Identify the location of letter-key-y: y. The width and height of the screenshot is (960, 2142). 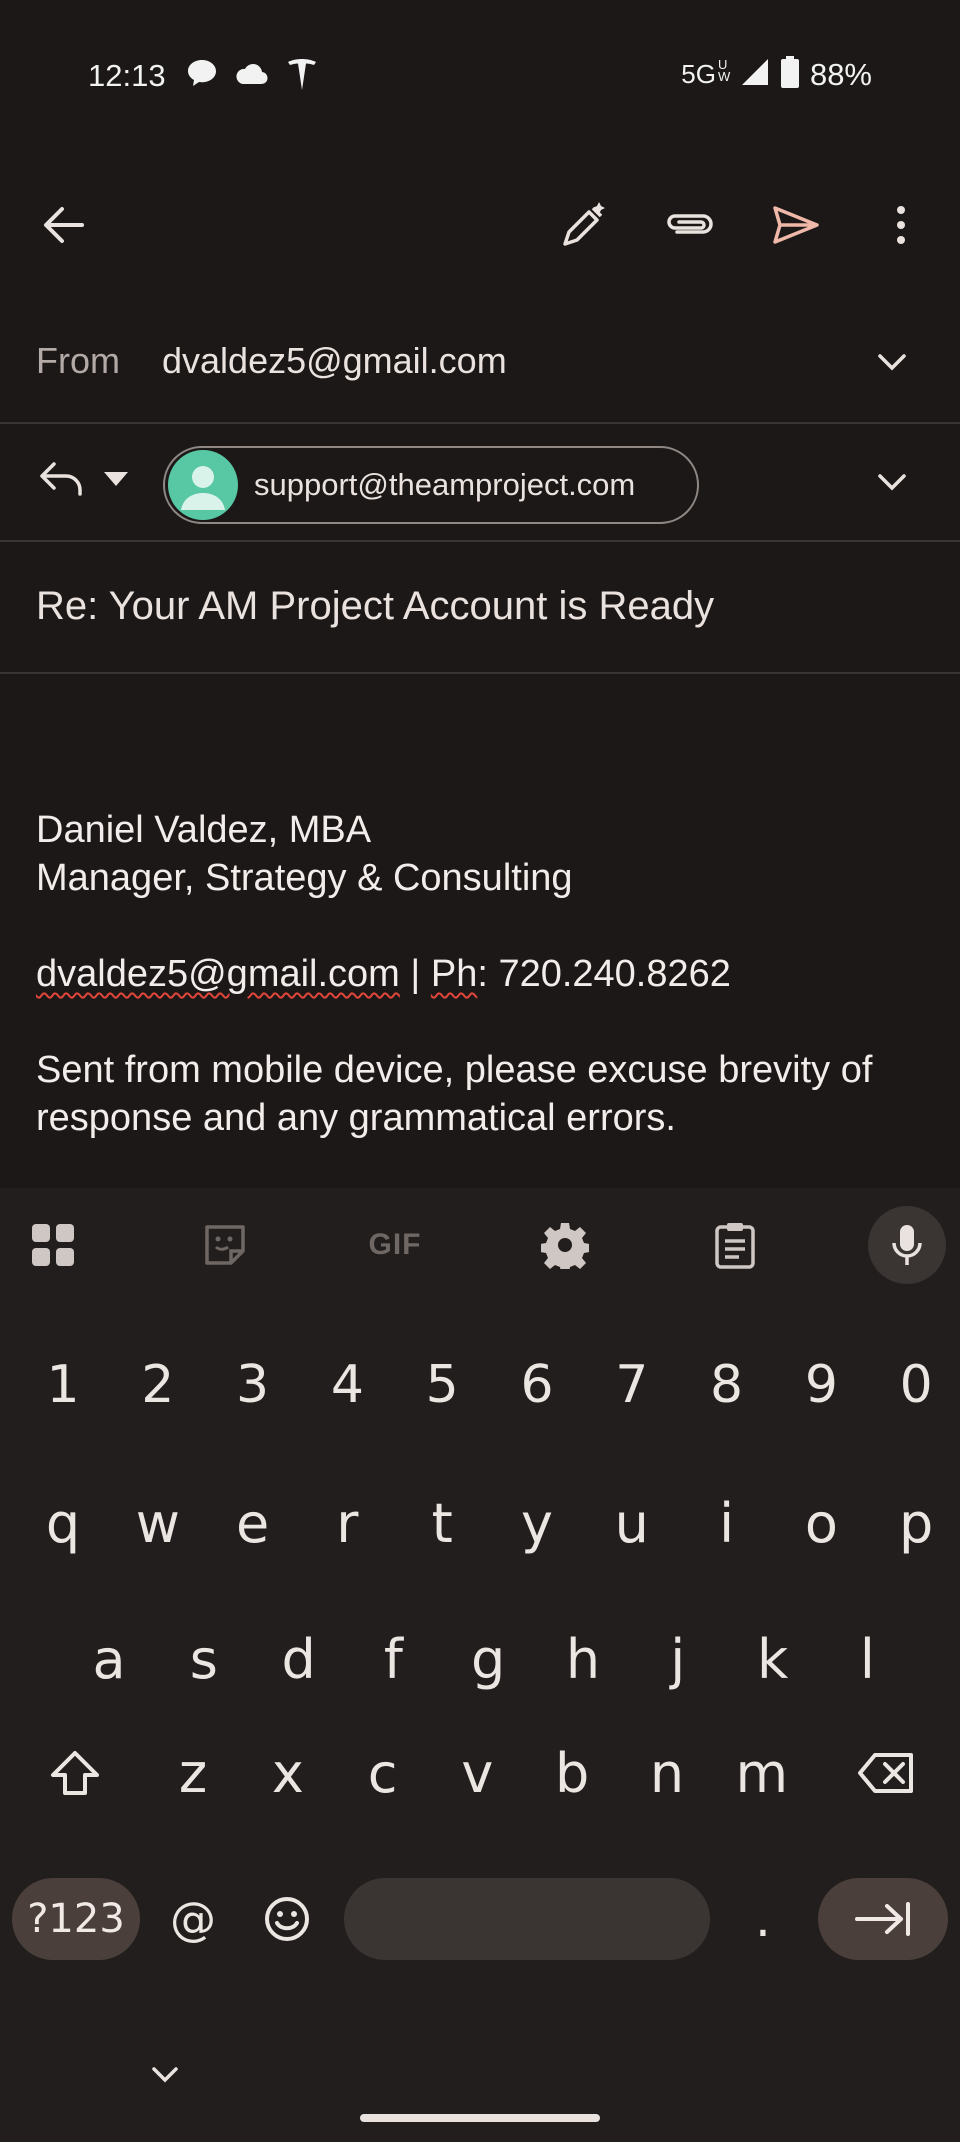
(537, 1523).